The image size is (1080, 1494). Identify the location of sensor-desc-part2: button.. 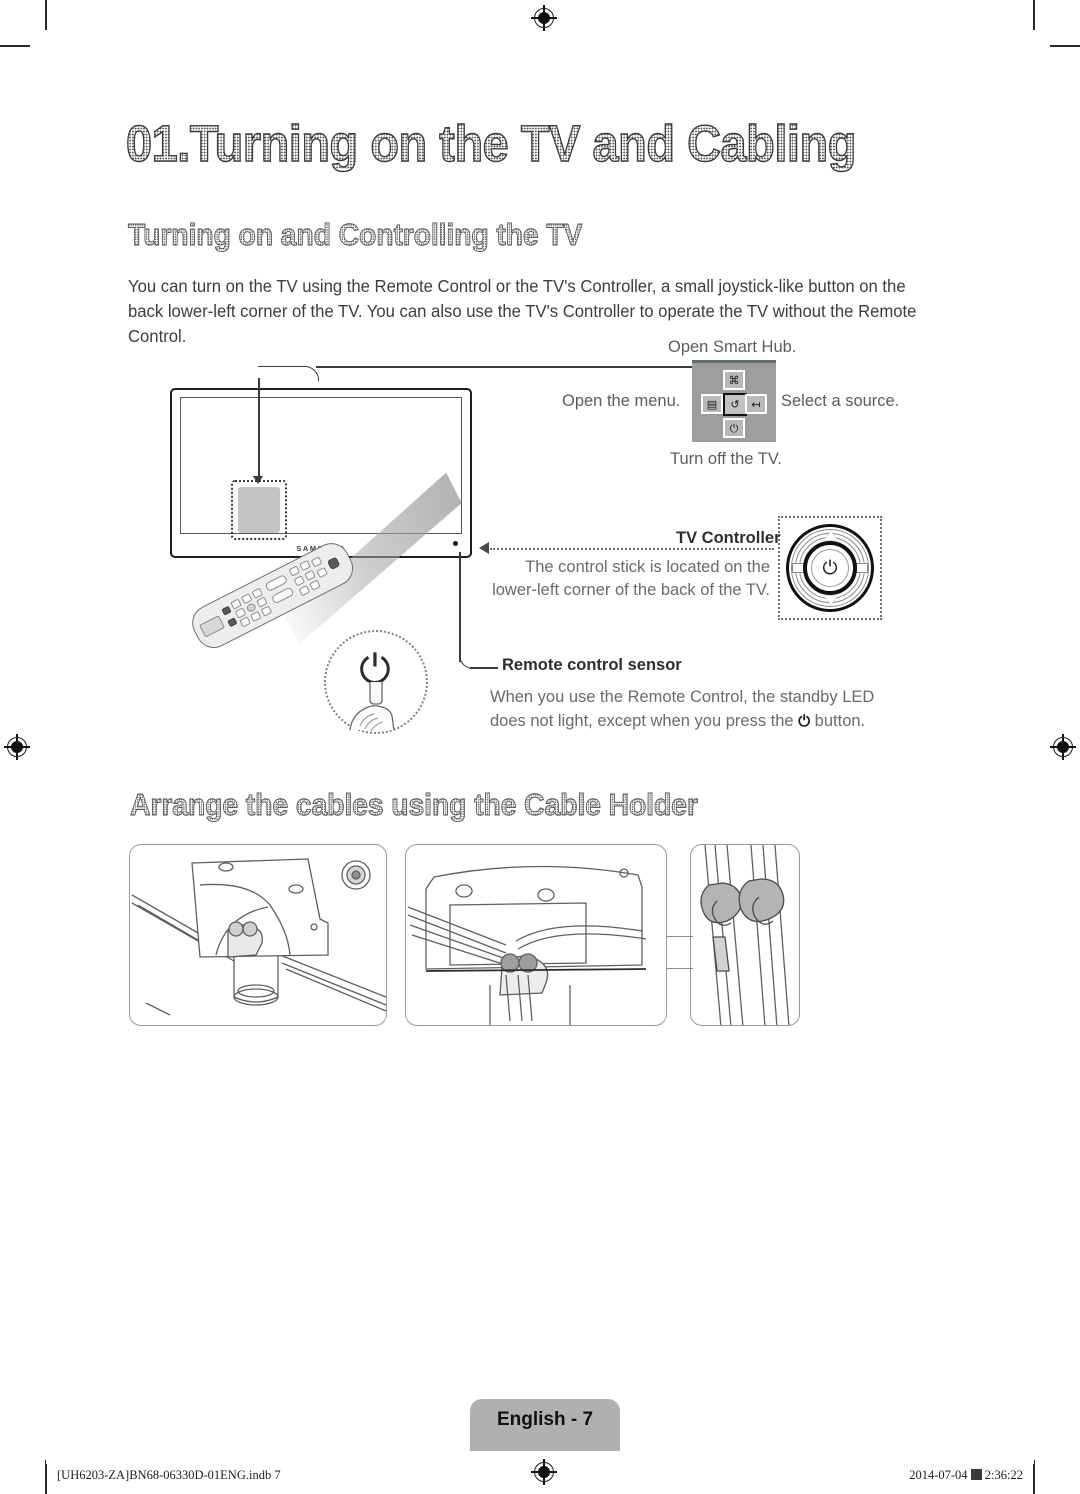
(840, 721).